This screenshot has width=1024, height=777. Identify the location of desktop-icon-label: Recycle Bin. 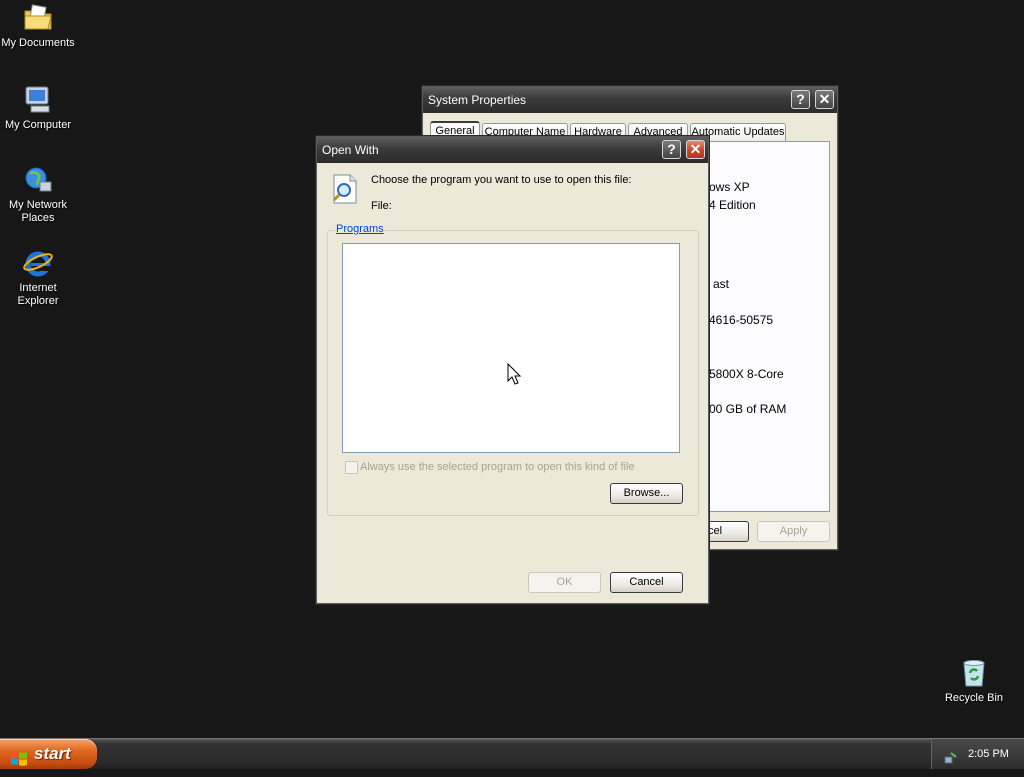
(974, 698).